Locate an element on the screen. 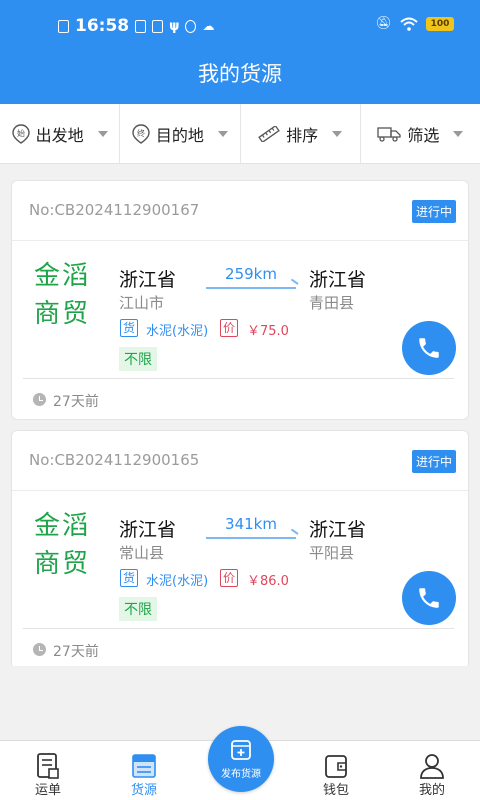 Image resolution: width=480 pixels, height=800 pixels. filter-destination: 终 目的地 is located at coordinates (180, 133).